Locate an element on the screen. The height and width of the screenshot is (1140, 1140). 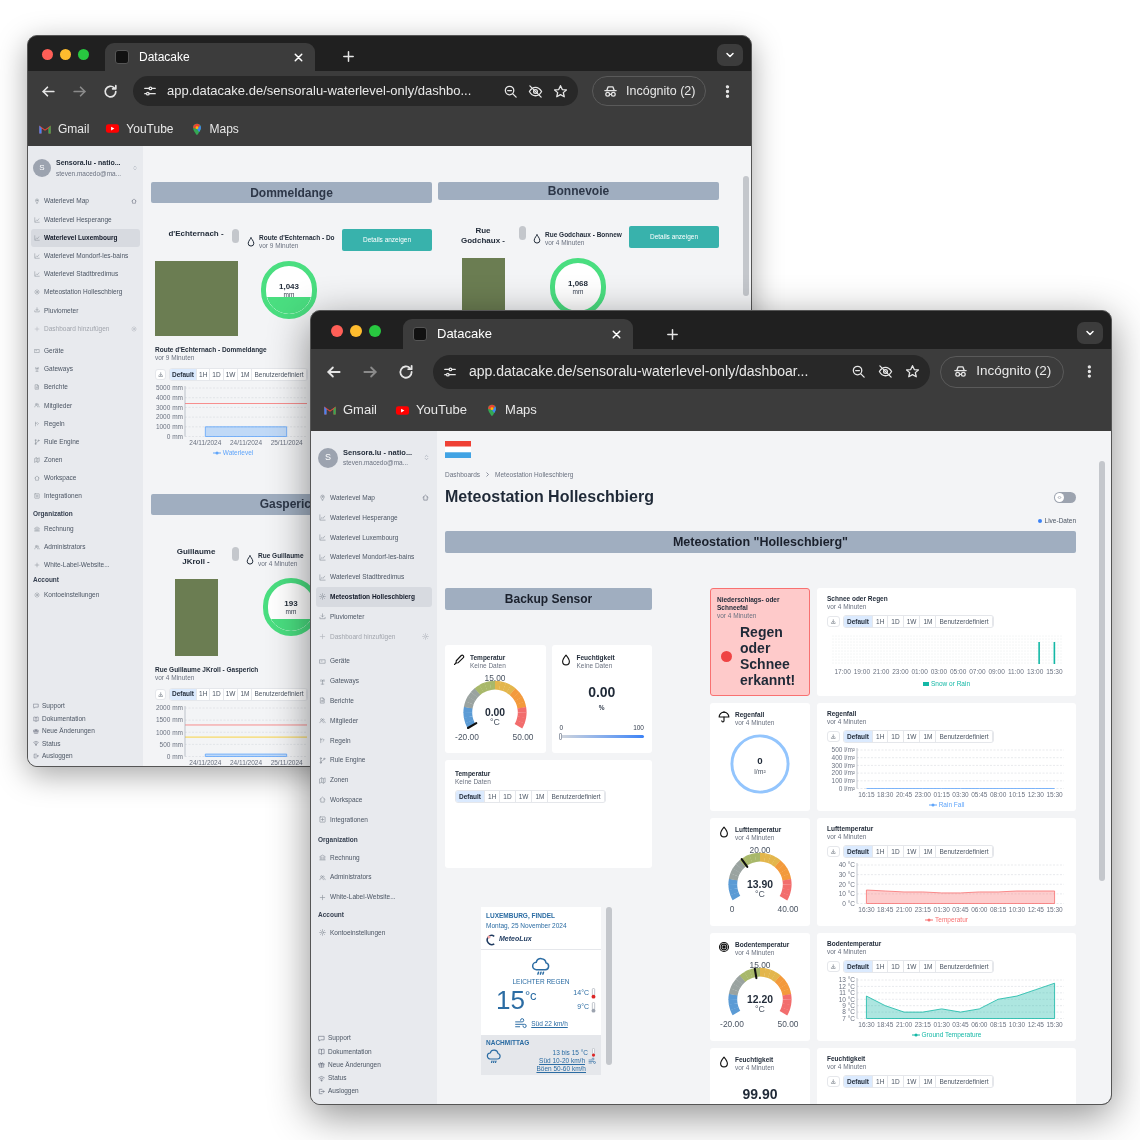
gauge-scale-label: 50.00 is located at coordinates (523, 737).